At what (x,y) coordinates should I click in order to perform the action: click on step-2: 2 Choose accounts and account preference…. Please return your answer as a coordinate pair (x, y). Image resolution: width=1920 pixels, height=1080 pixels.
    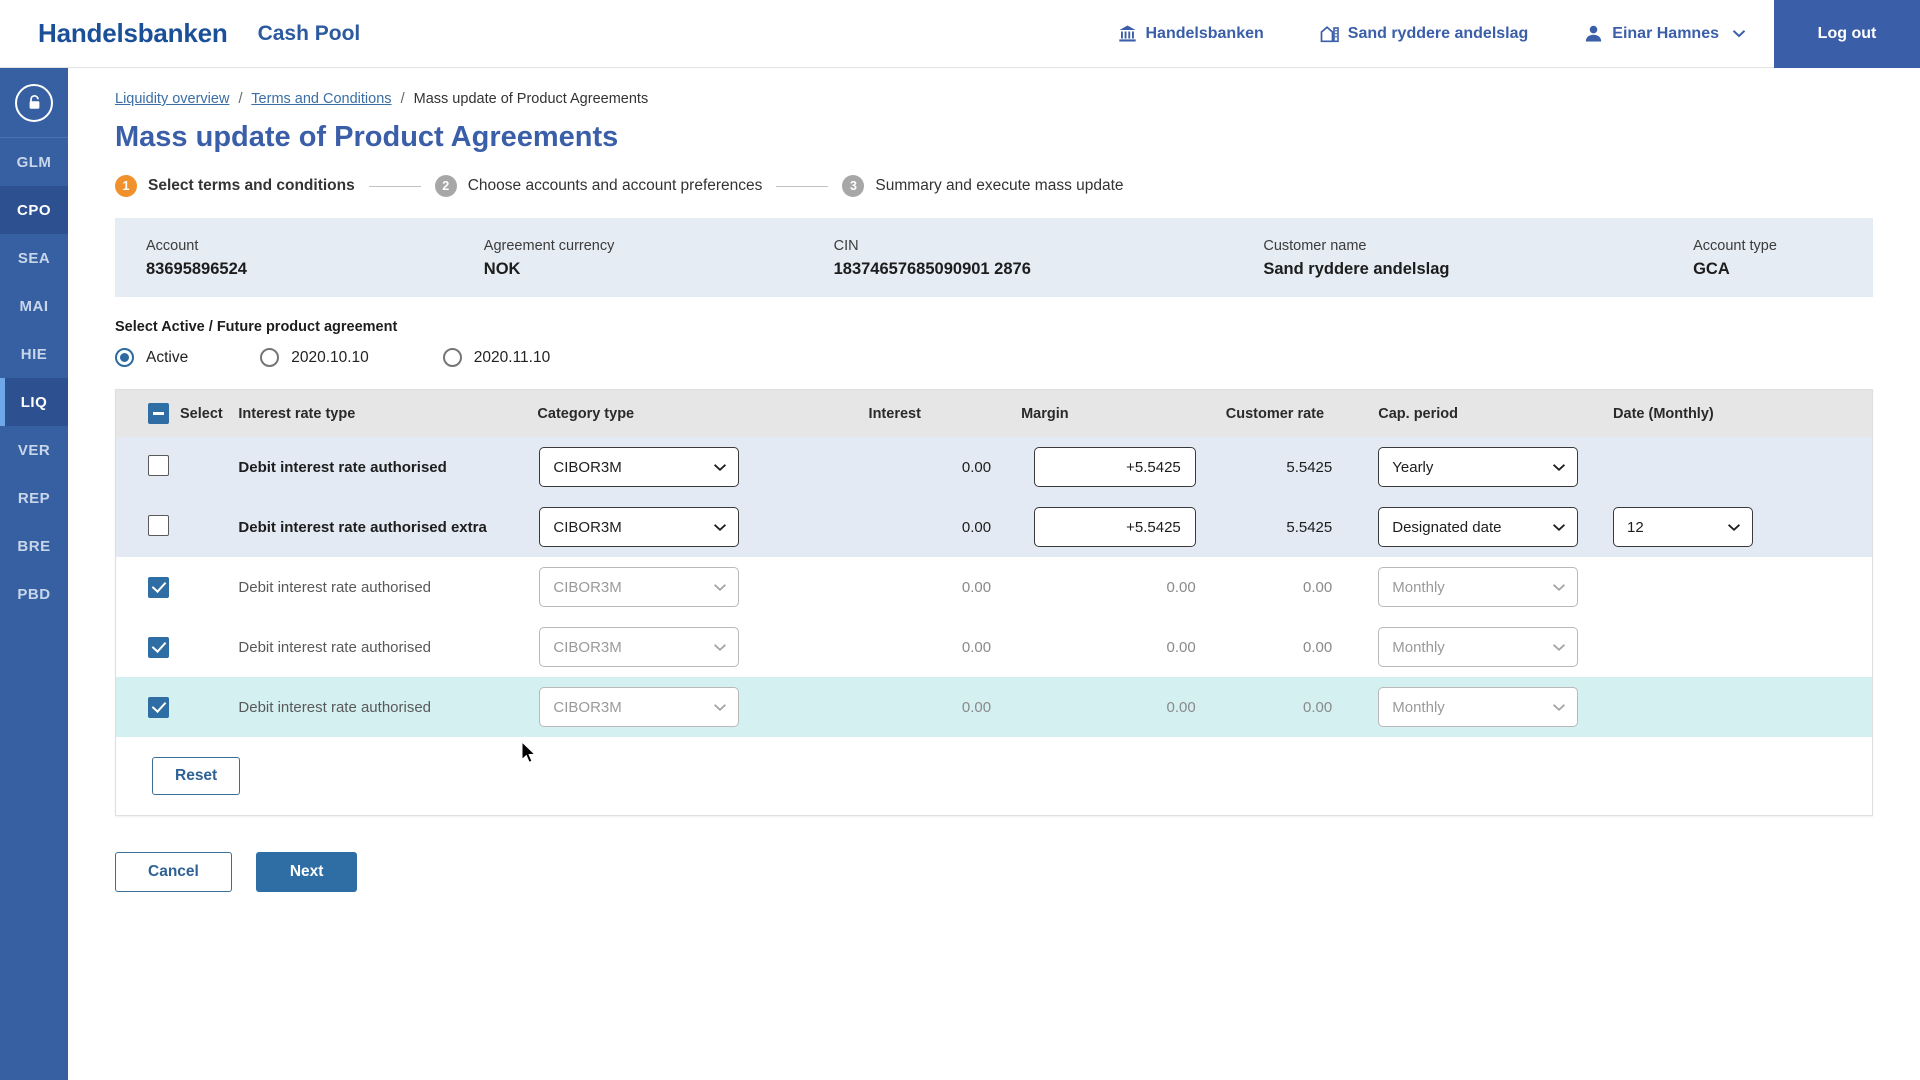
    Looking at the image, I should click on (598, 186).